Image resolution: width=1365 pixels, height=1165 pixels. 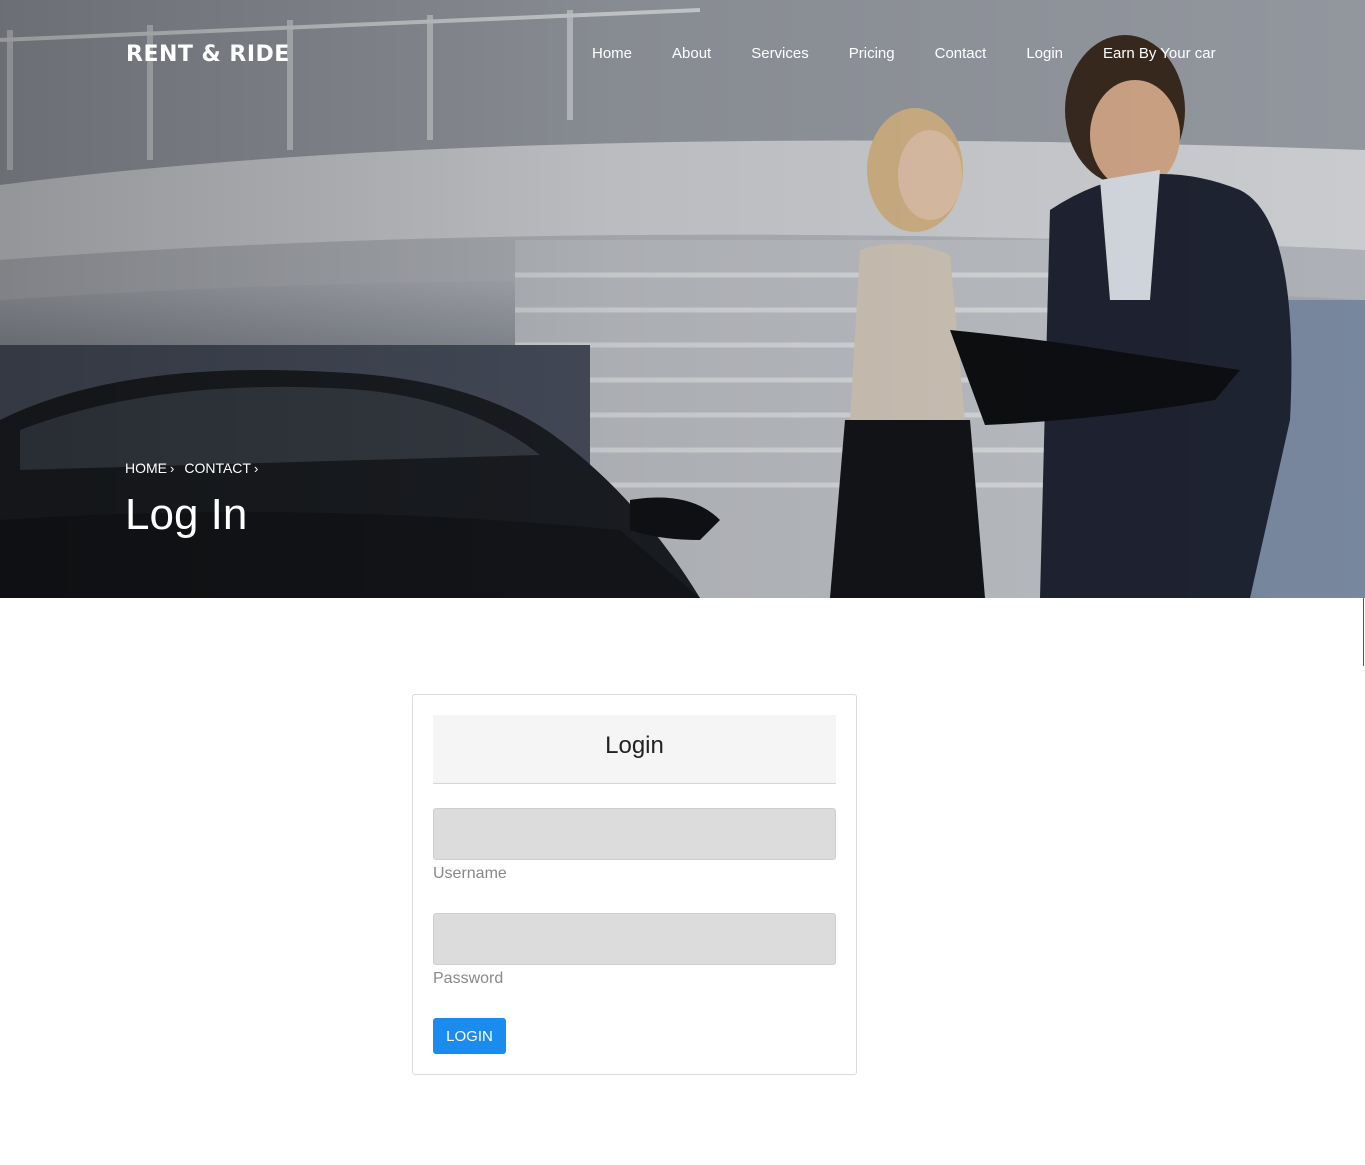 I want to click on nav-contact: Contact, so click(x=961, y=53).